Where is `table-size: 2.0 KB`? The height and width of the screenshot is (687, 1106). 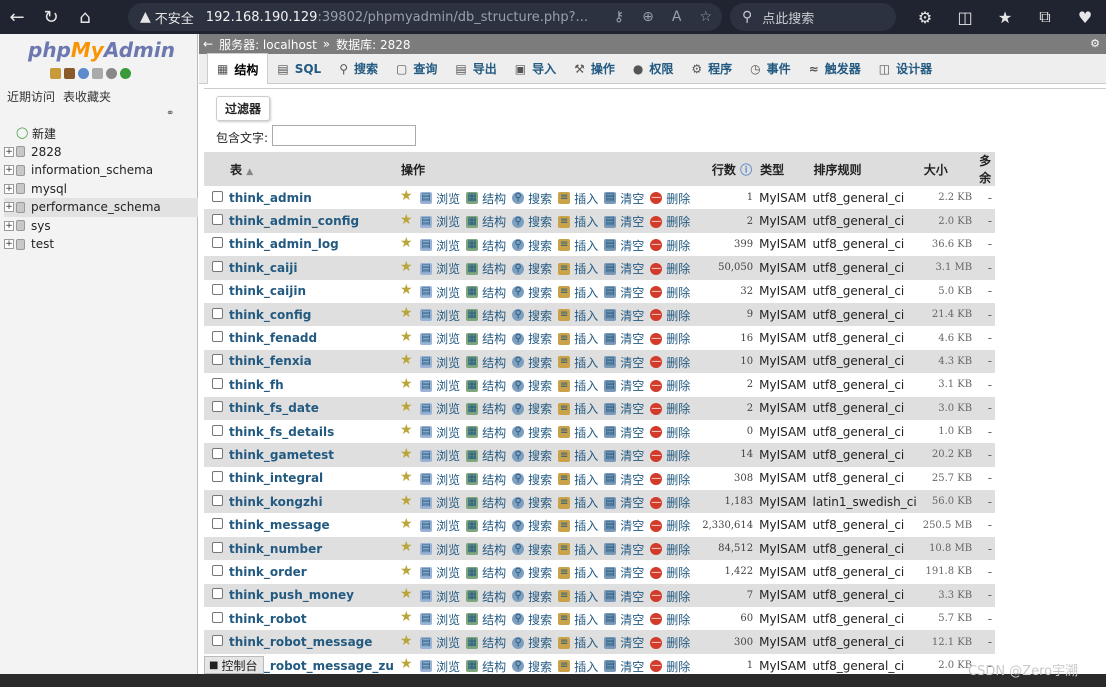
table-size: 2.0 KB is located at coordinates (947, 221).